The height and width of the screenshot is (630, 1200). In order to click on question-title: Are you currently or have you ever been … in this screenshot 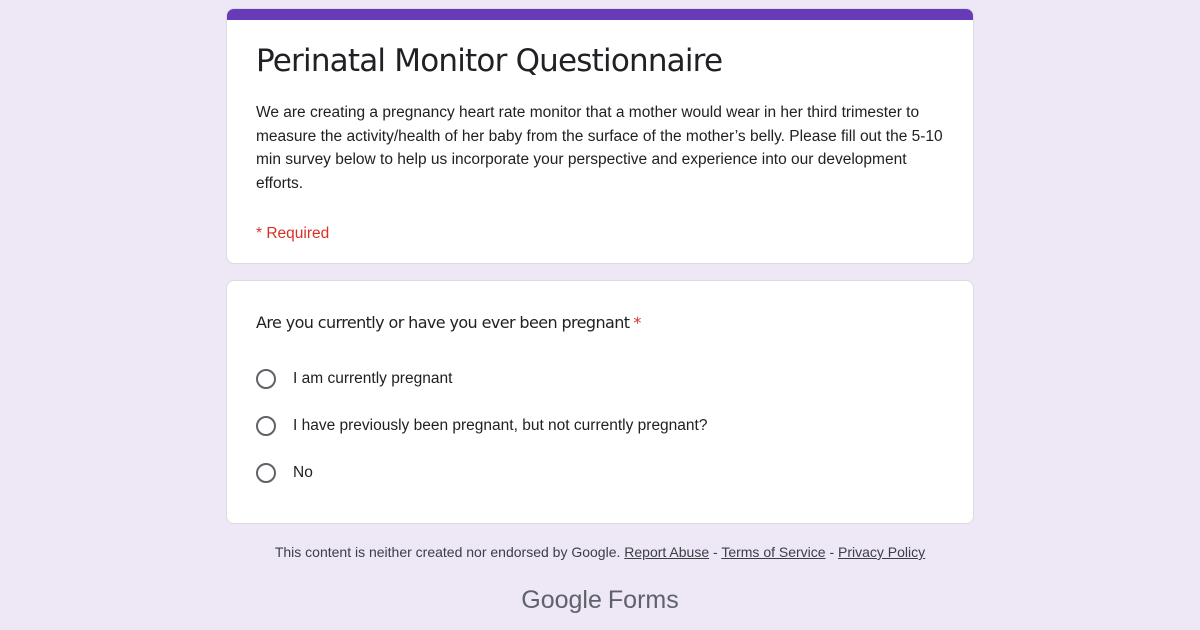, I will do `click(448, 322)`.